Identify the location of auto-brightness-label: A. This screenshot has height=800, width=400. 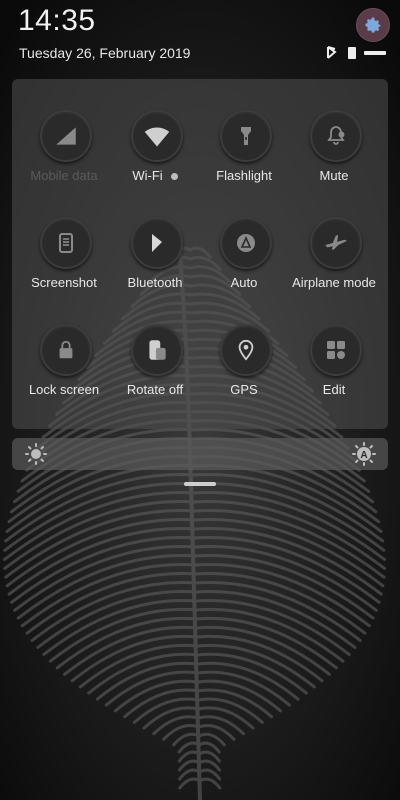
(363, 455).